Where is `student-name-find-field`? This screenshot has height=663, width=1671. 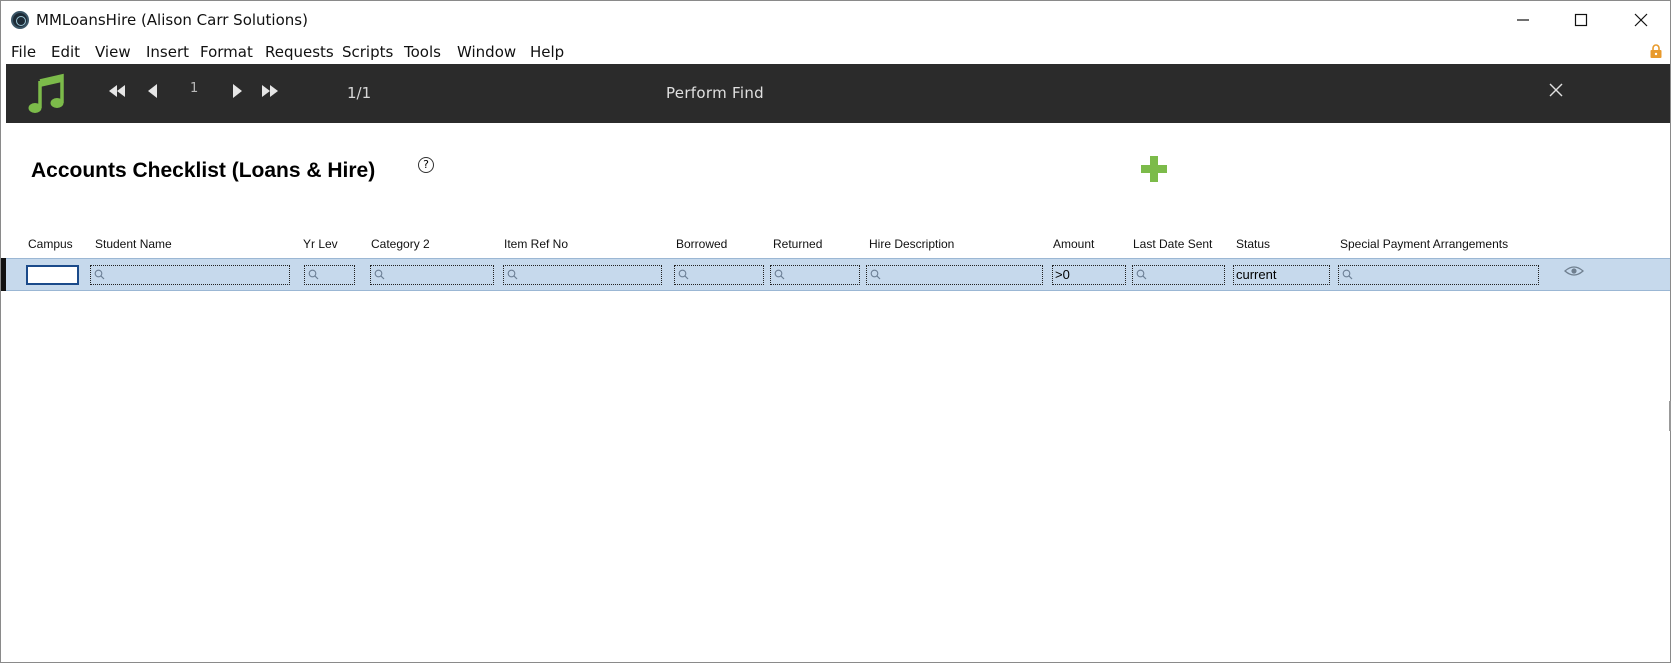 student-name-find-field is located at coordinates (190, 275).